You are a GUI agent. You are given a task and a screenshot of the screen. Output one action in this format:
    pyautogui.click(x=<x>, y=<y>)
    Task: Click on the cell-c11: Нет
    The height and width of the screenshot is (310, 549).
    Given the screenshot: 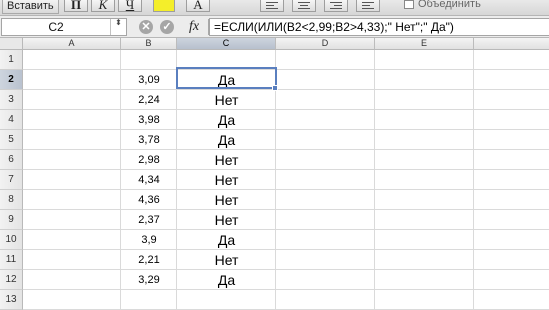 What is the action you would take?
    pyautogui.click(x=226, y=260)
    